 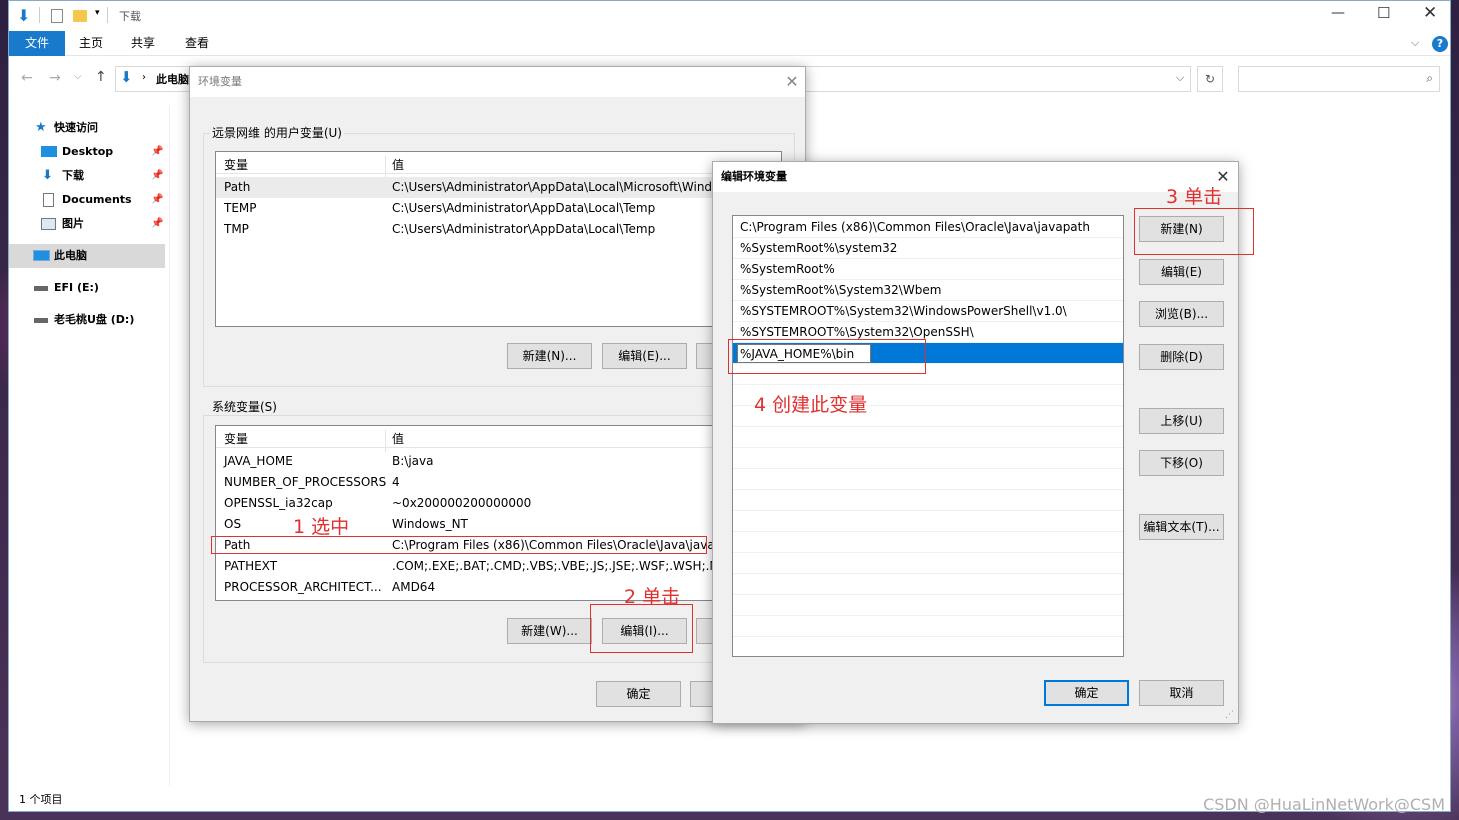 What do you see at coordinates (1430, 13) in the screenshot?
I see `close-button: ✕` at bounding box center [1430, 13].